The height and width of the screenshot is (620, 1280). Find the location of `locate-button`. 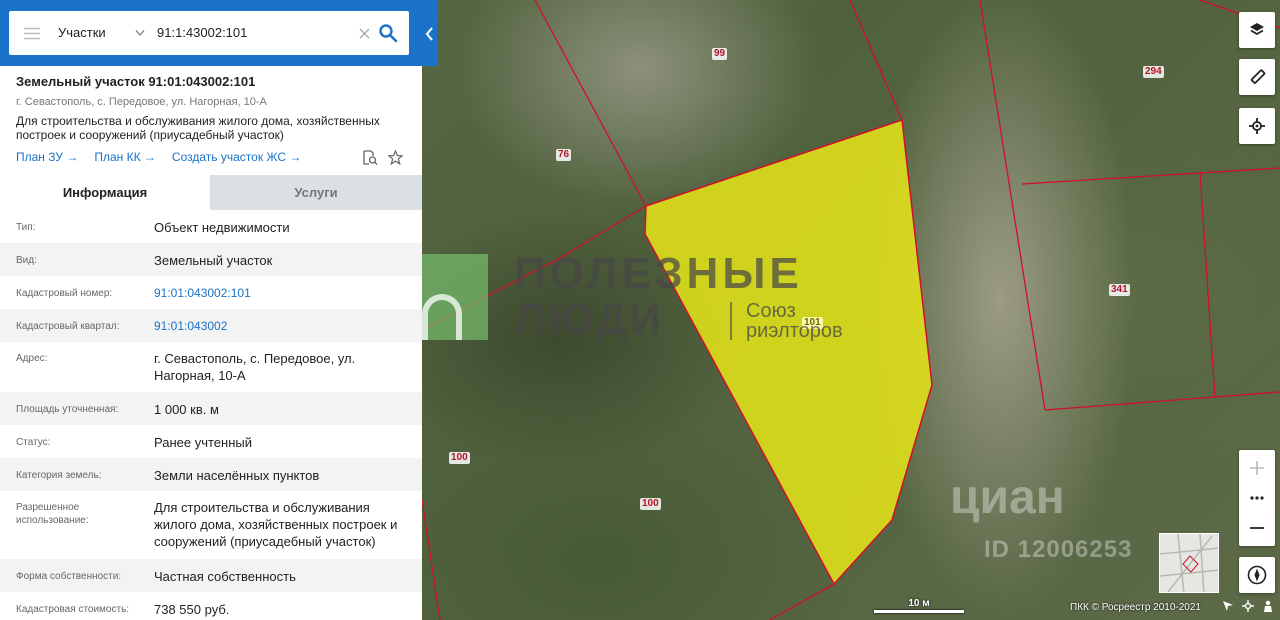

locate-button is located at coordinates (1257, 126).